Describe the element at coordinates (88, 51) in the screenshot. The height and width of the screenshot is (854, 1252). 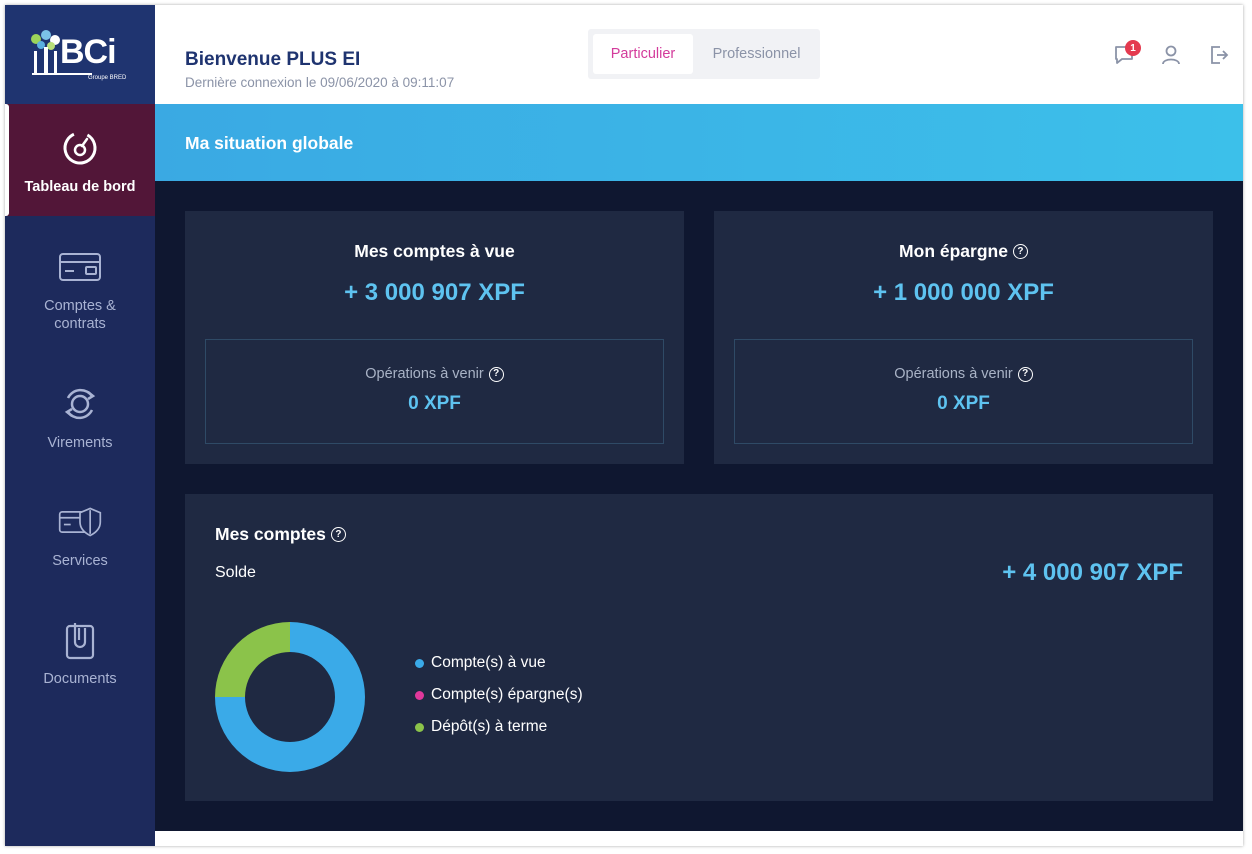
I see `logo-text: BCi` at that location.